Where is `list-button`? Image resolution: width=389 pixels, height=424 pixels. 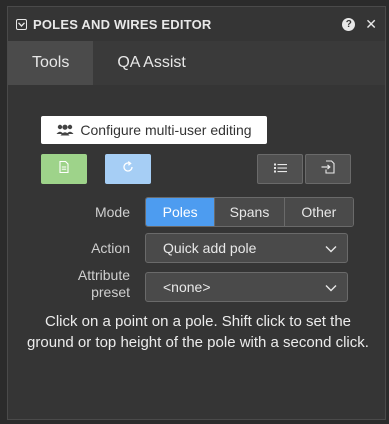
list-button is located at coordinates (280, 169).